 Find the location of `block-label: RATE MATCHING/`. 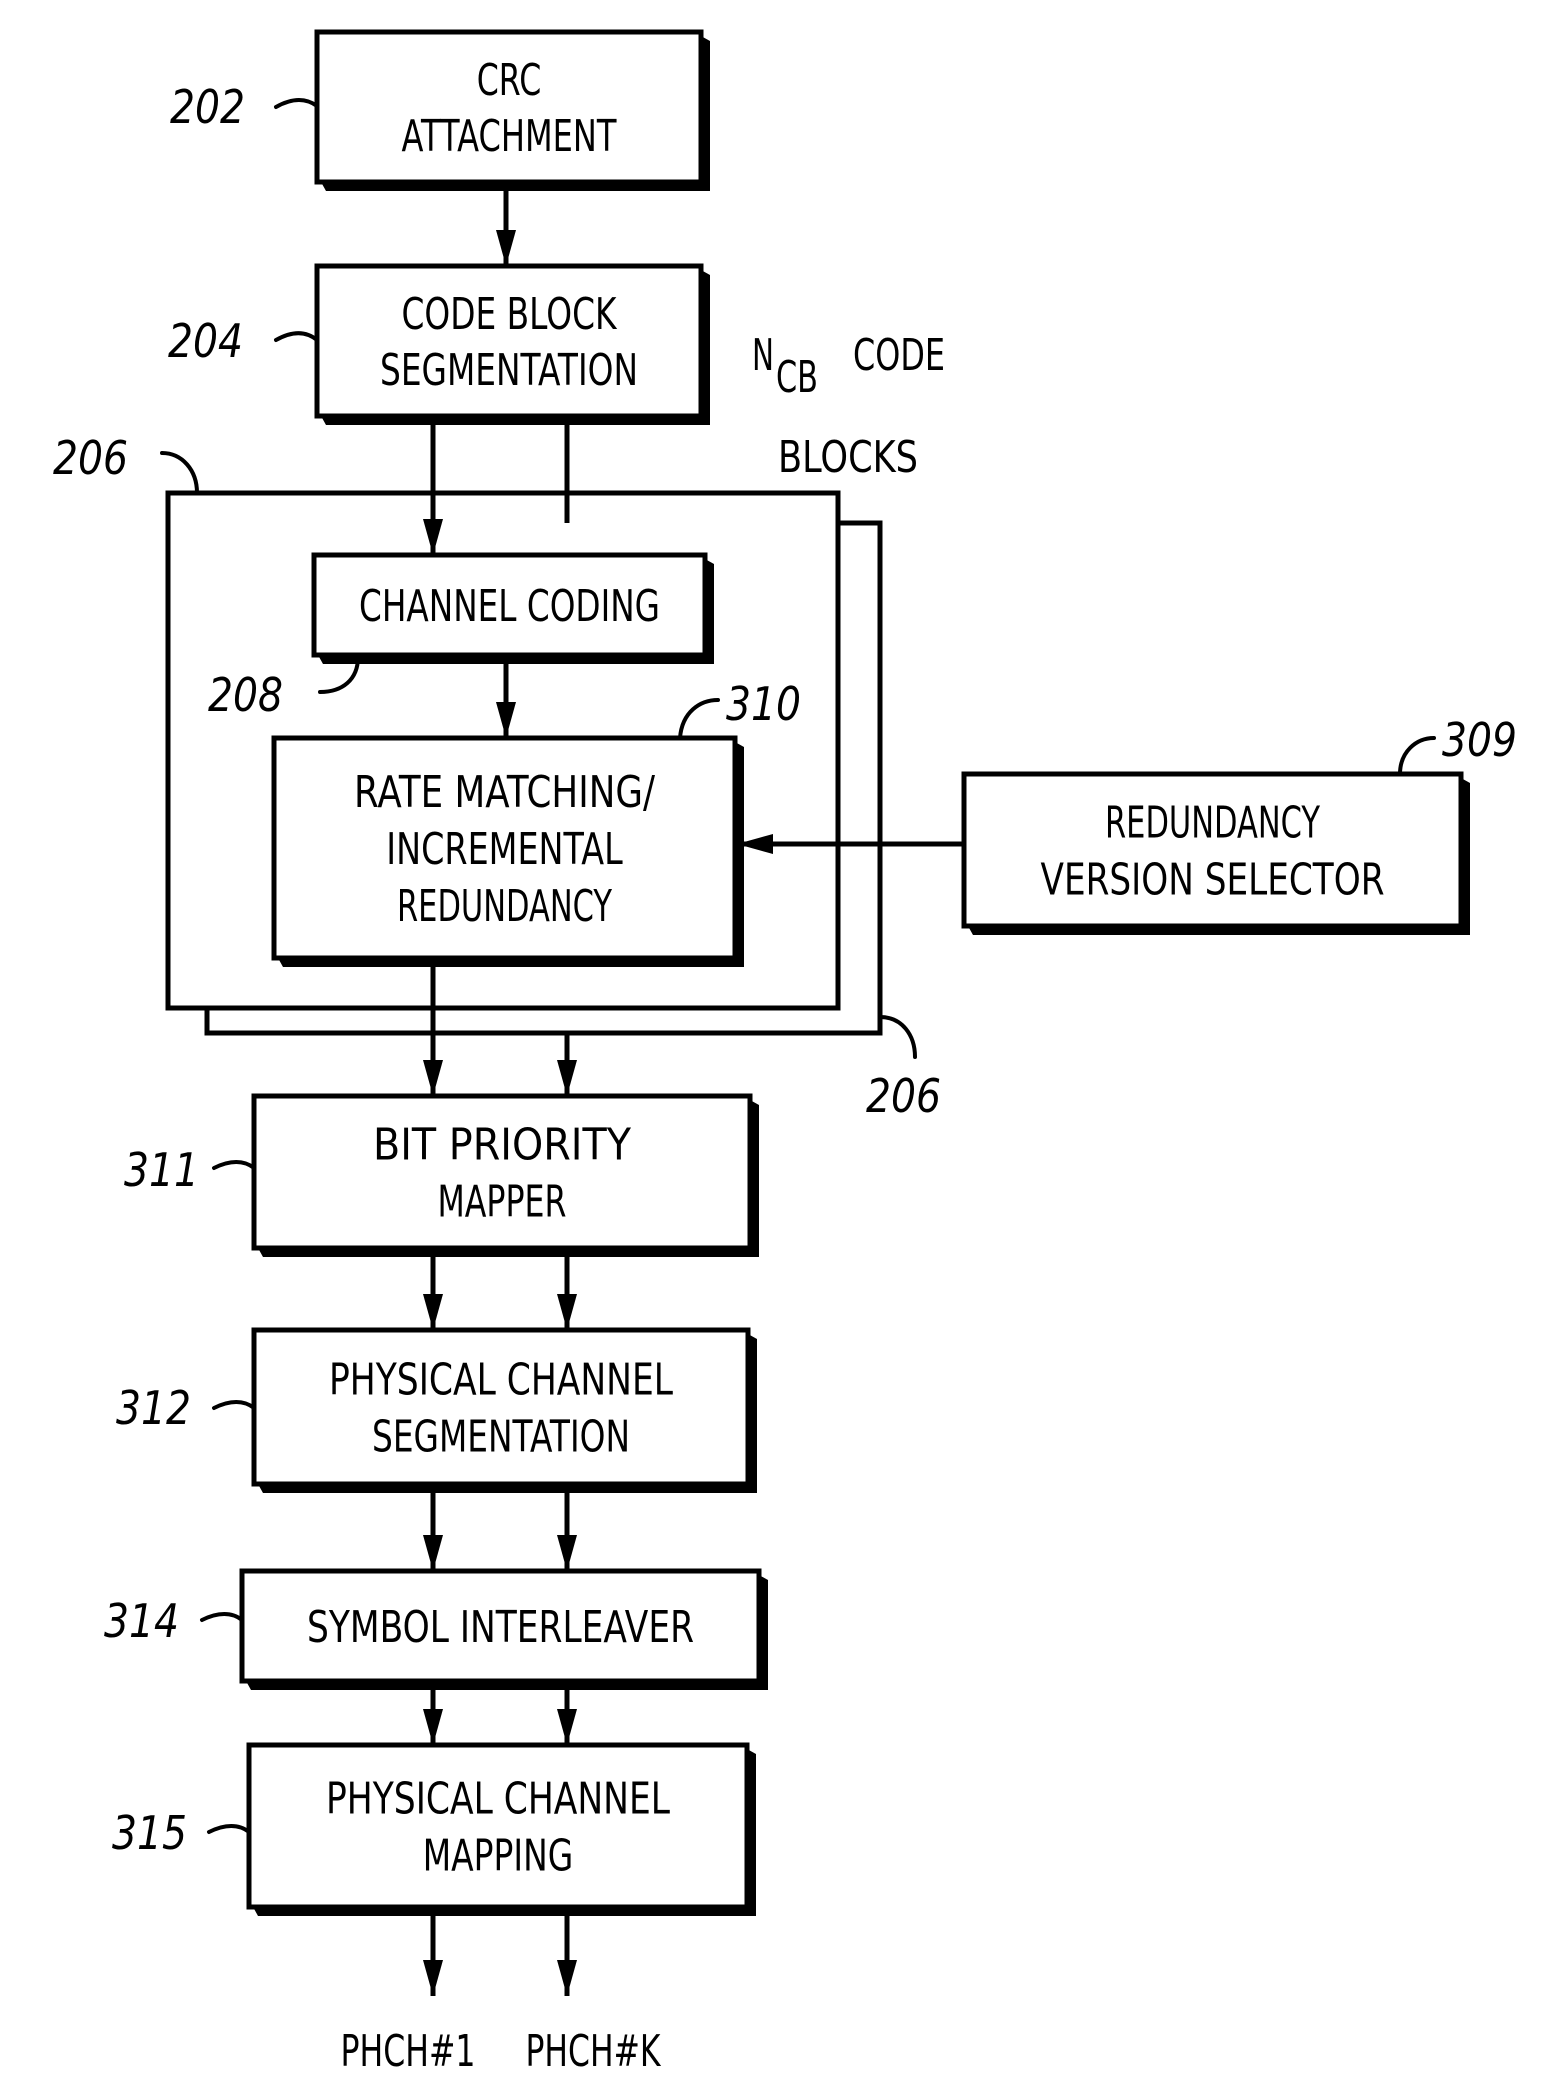

block-label: RATE MATCHING/ is located at coordinates (504, 792).